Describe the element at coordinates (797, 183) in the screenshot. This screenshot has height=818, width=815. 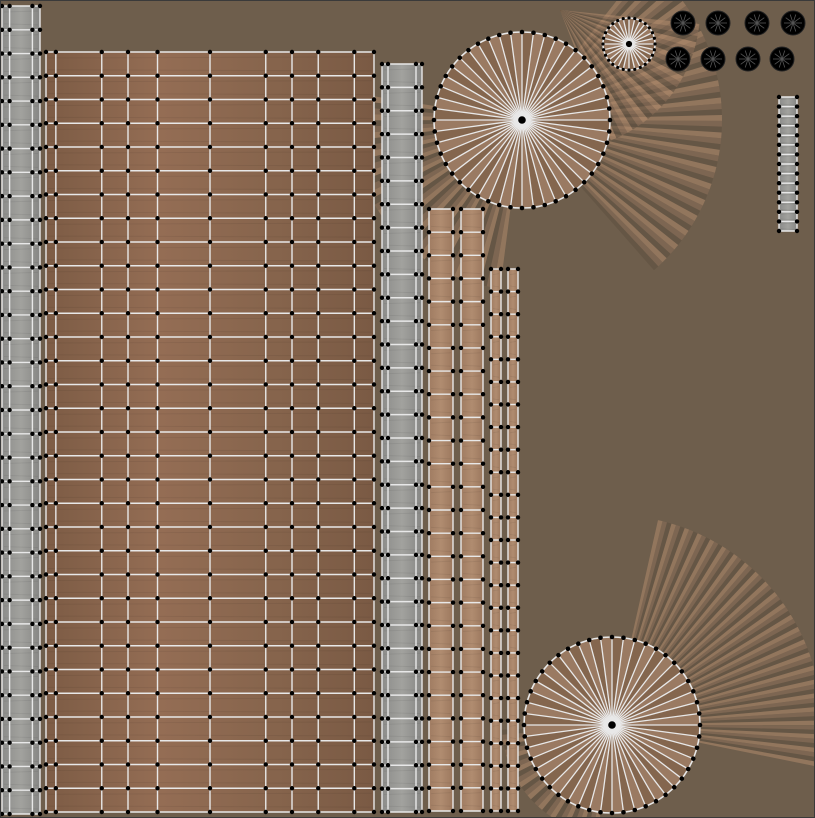
I see `stone-small-vertex` at that location.